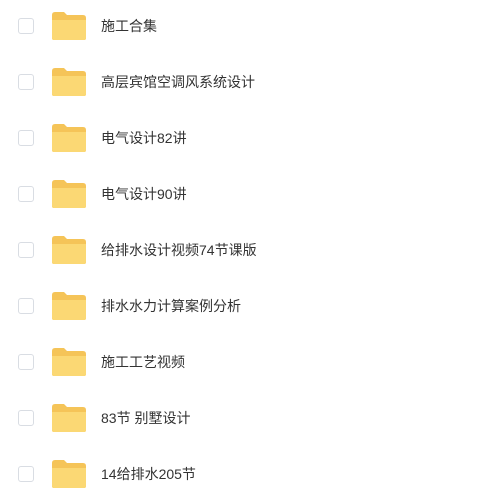 Image resolution: width=495 pixels, height=502 pixels. Describe the element at coordinates (171, 306) in the screenshot. I see `folder-name: 排水水力计算案例分析` at that location.